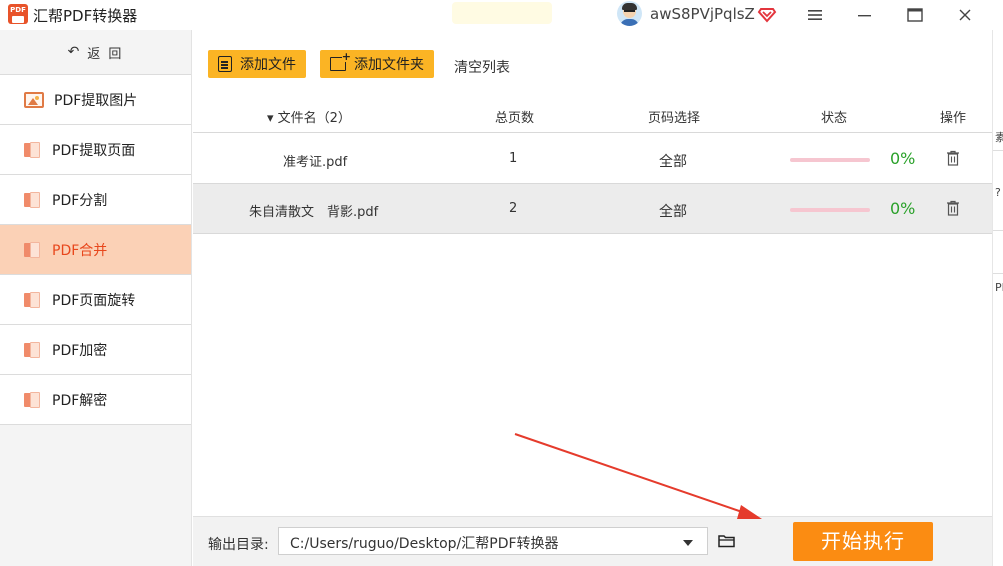  What do you see at coordinates (309, 116) in the screenshot?
I see `column-header-filename: ▾ 文件名（2）` at bounding box center [309, 116].